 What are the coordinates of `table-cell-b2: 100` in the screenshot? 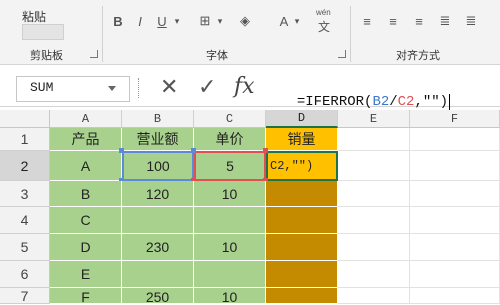 It's located at (158, 166).